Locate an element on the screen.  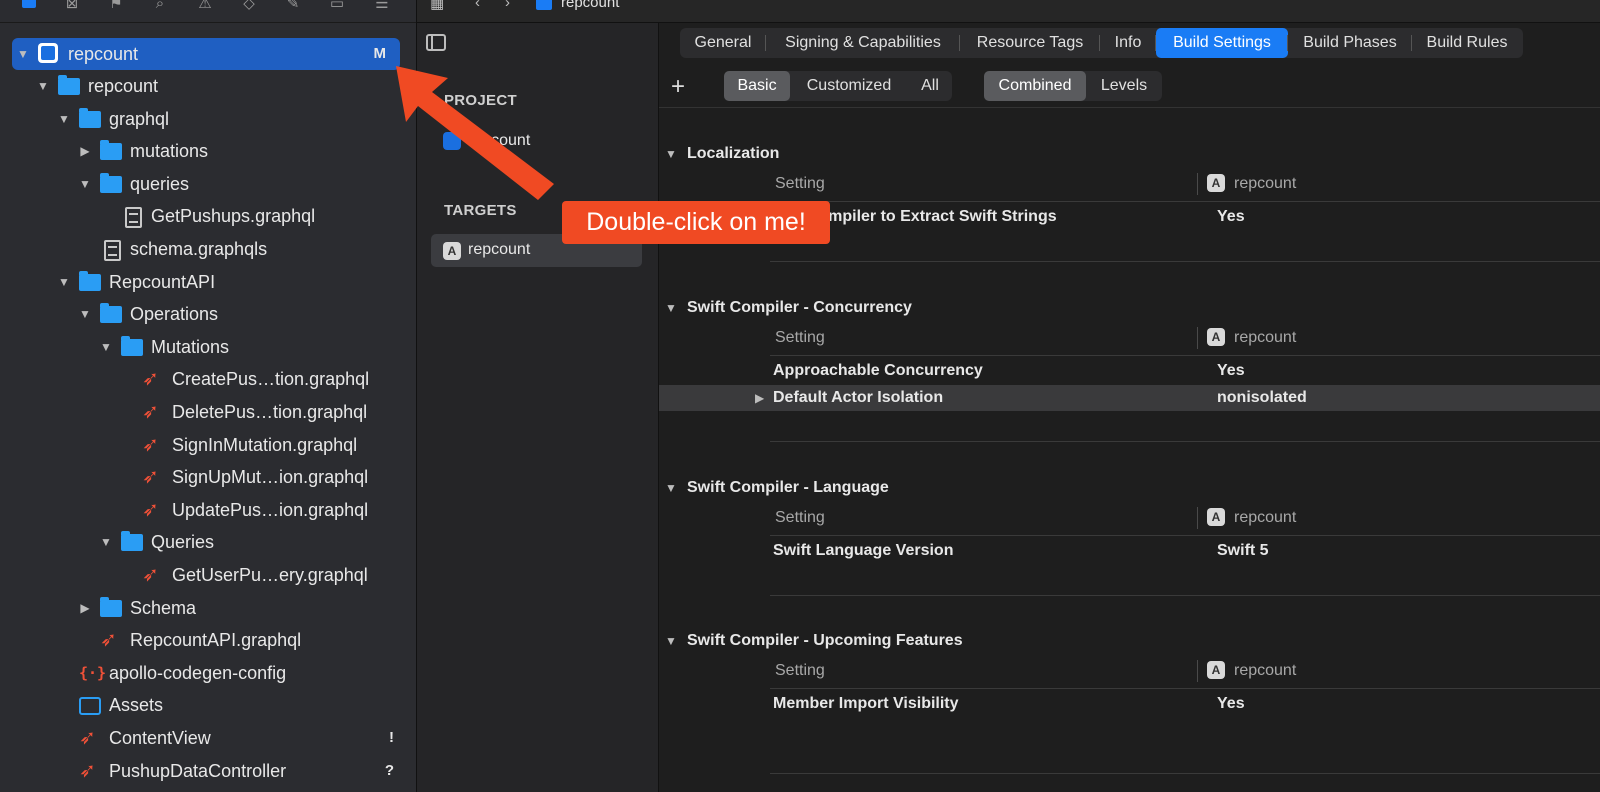
warning-icon: ⚠ is located at coordinates (205, 6).